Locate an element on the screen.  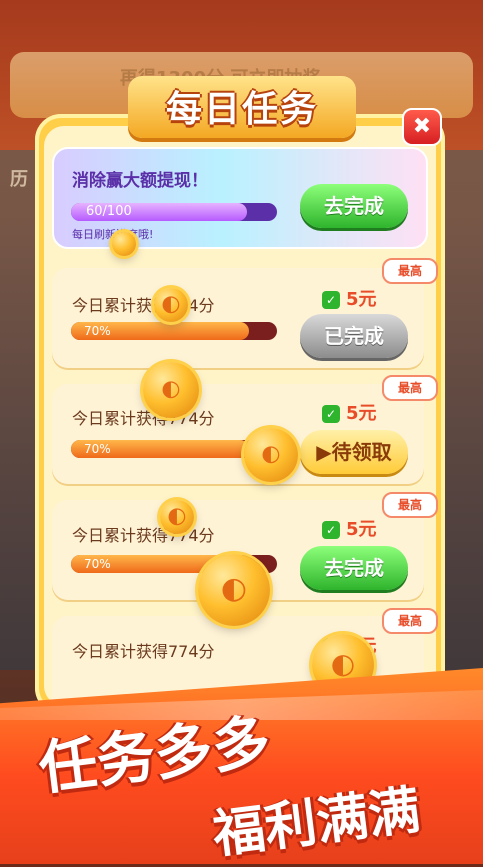
close-button: ✖ is located at coordinates (422, 127).